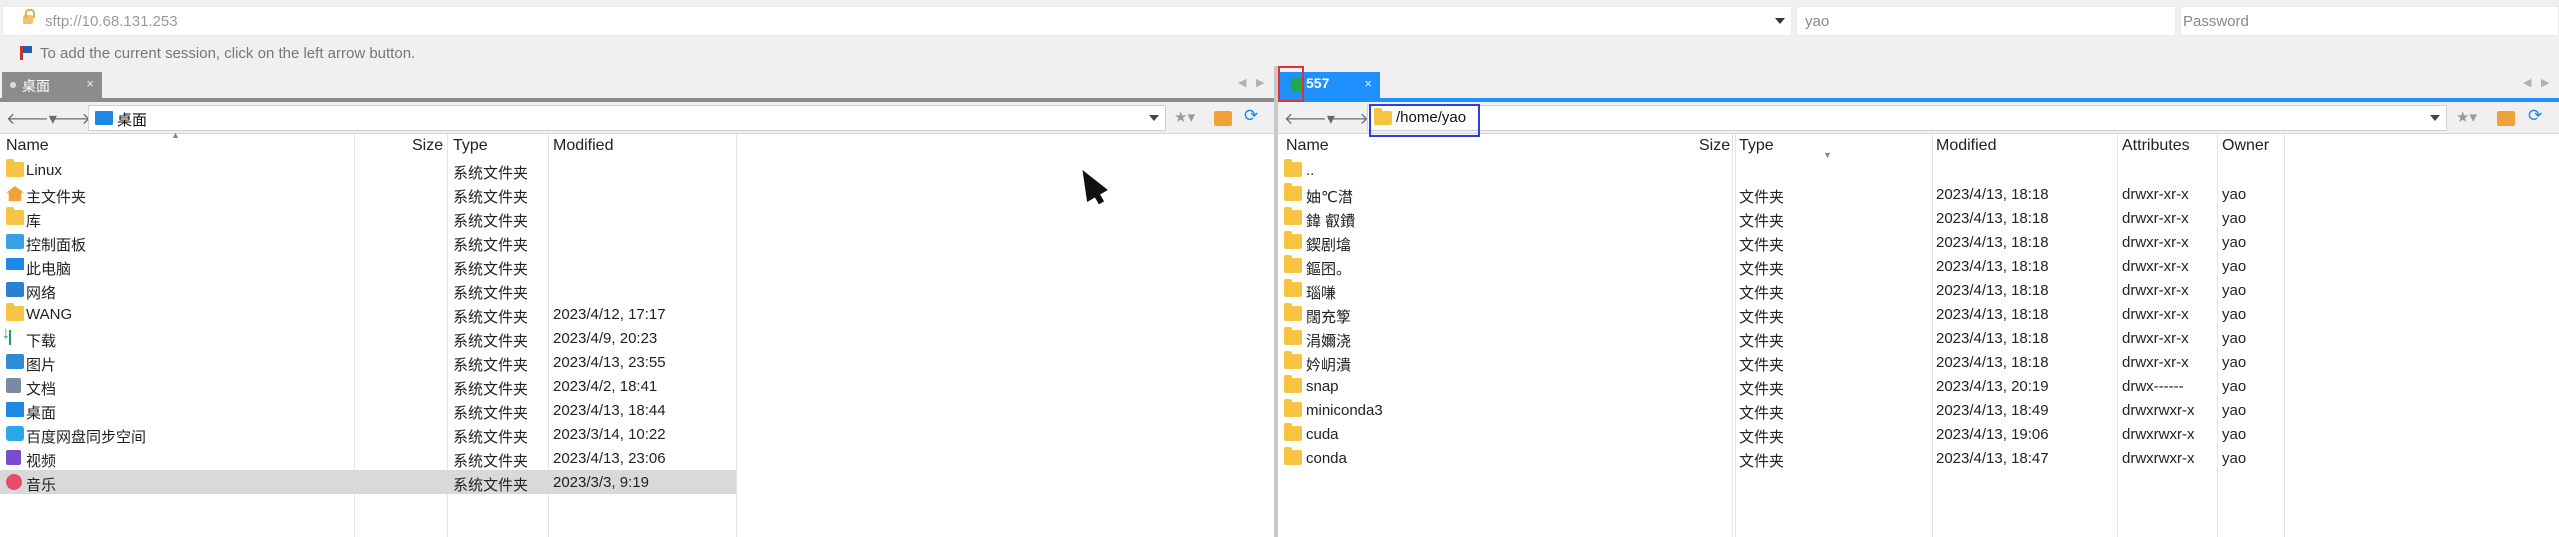 Image resolution: width=2559 pixels, height=537 pixels. I want to click on list-item: 图片 系统文件夹 2023/4/13, 23:55, so click(637, 362).